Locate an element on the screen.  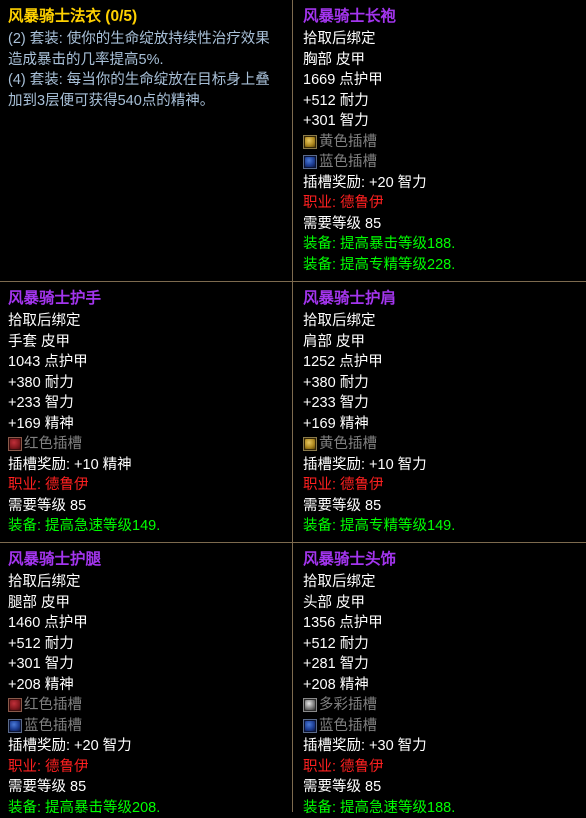
item-name: 风暴骑士护肩 is located at coordinates (440, 299).